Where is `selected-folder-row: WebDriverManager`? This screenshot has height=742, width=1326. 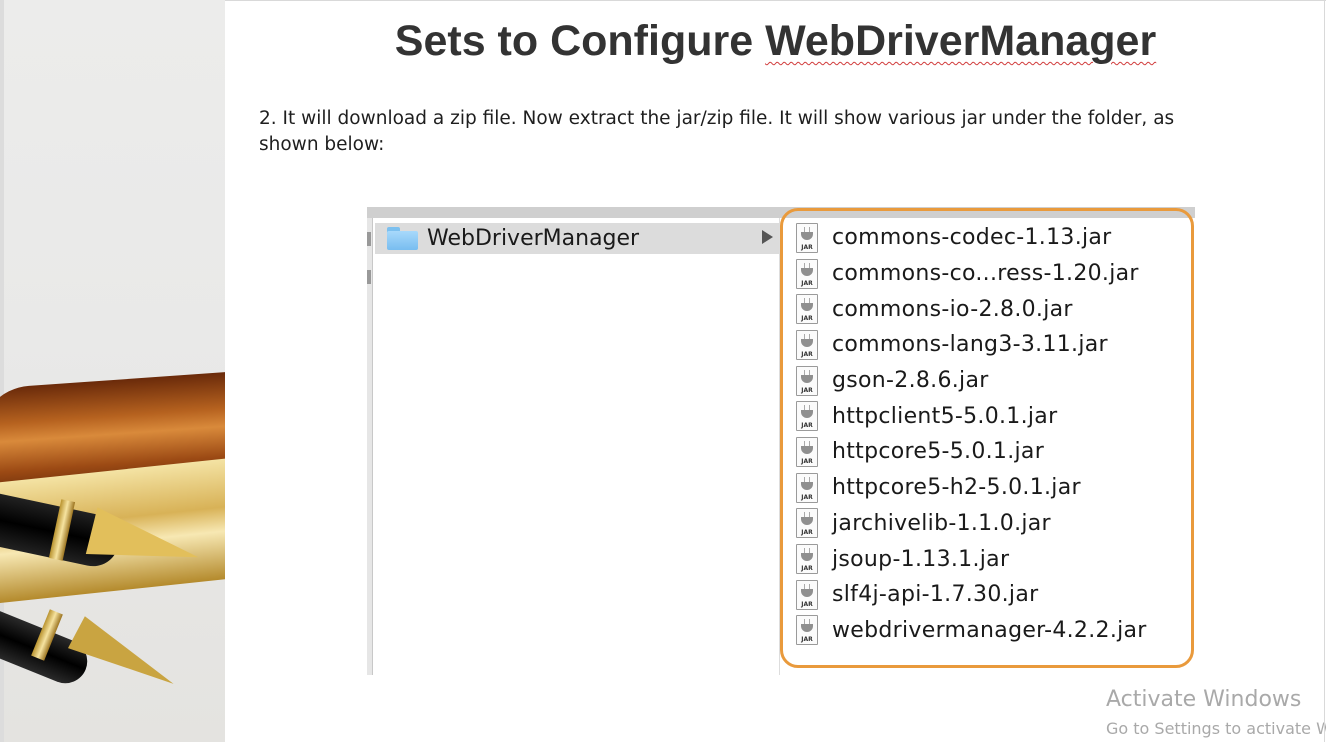
selected-folder-row: WebDriverManager is located at coordinates (577, 238).